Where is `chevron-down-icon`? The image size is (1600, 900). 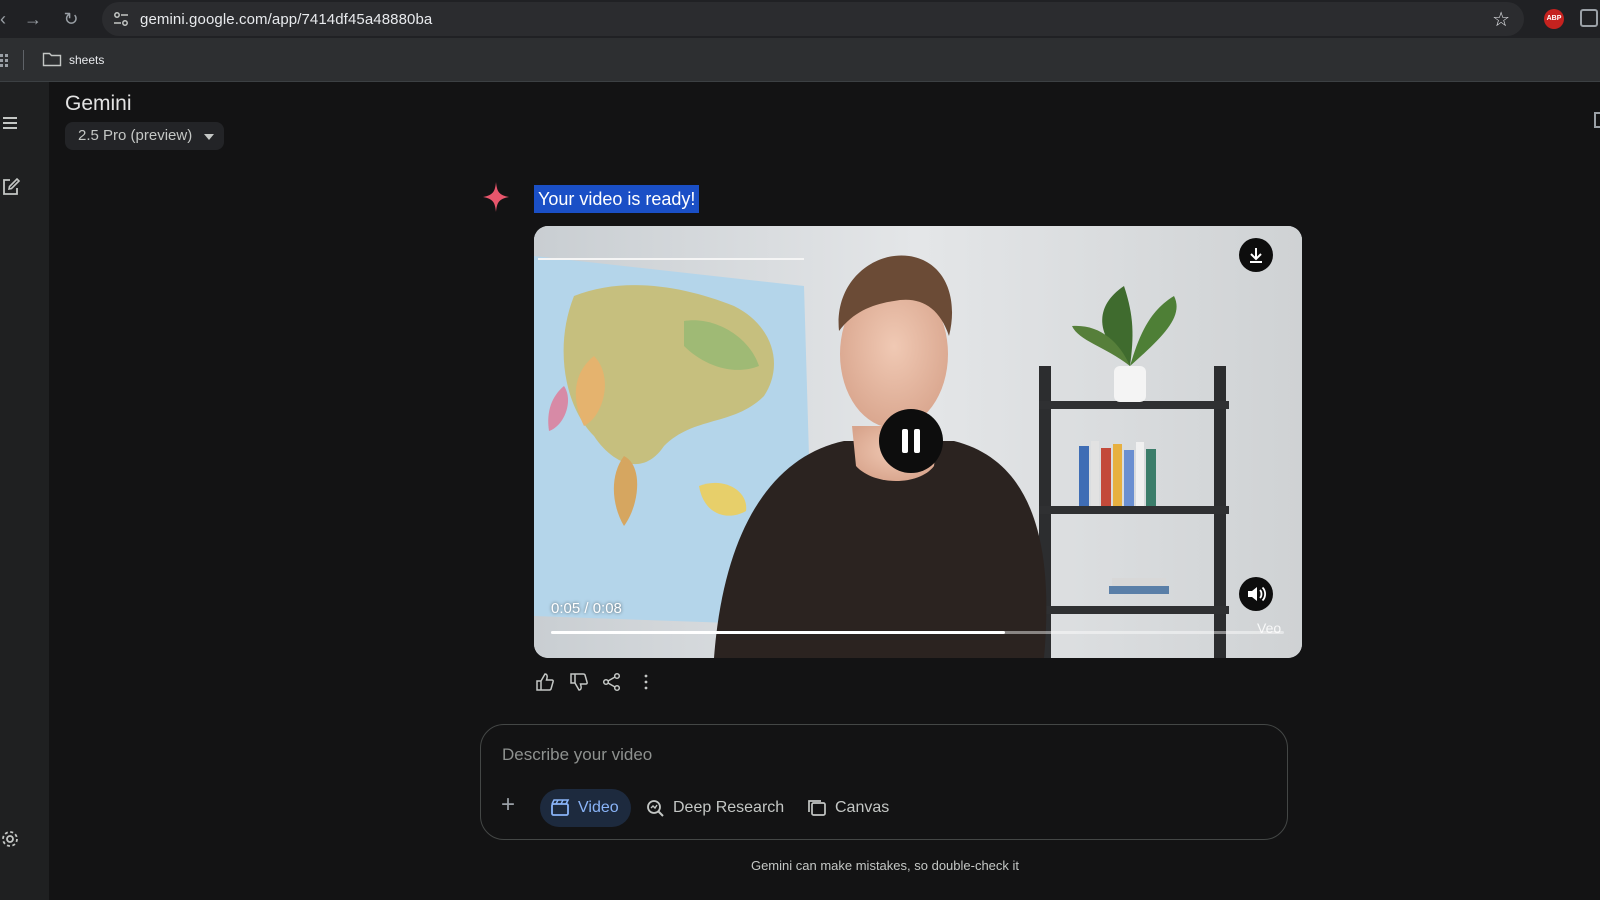
chevron-down-icon is located at coordinates (209, 137).